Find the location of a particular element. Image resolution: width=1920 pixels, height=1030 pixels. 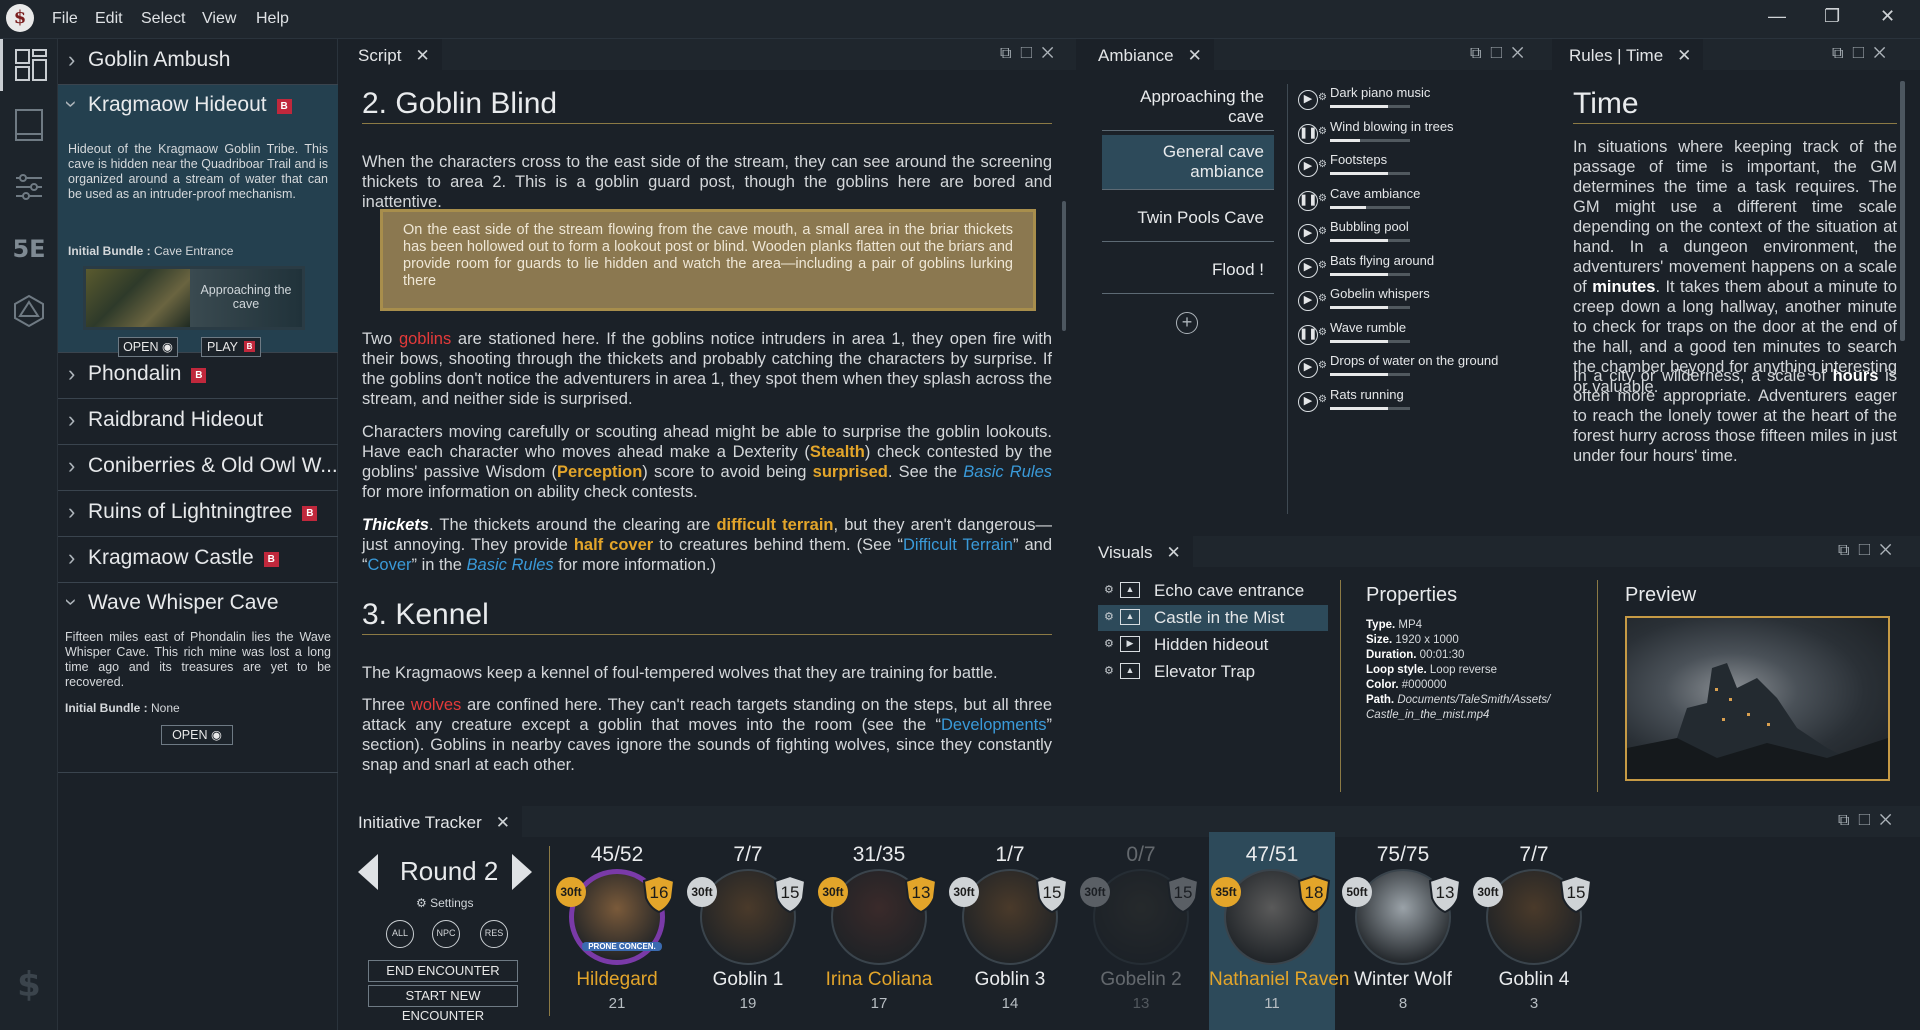

sound-item: ❚❚ ⚙ Cave ambiance is located at coordinates (1418, 201).